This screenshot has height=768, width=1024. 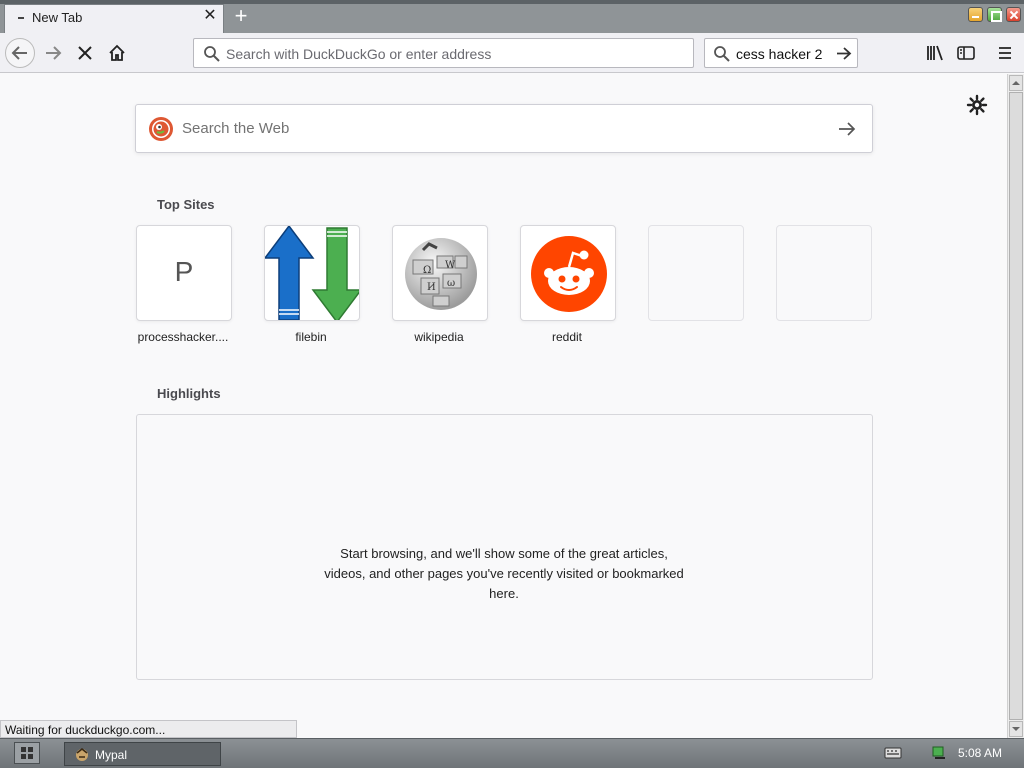 I want to click on keyboard-layout-icon, so click(x=893, y=753).